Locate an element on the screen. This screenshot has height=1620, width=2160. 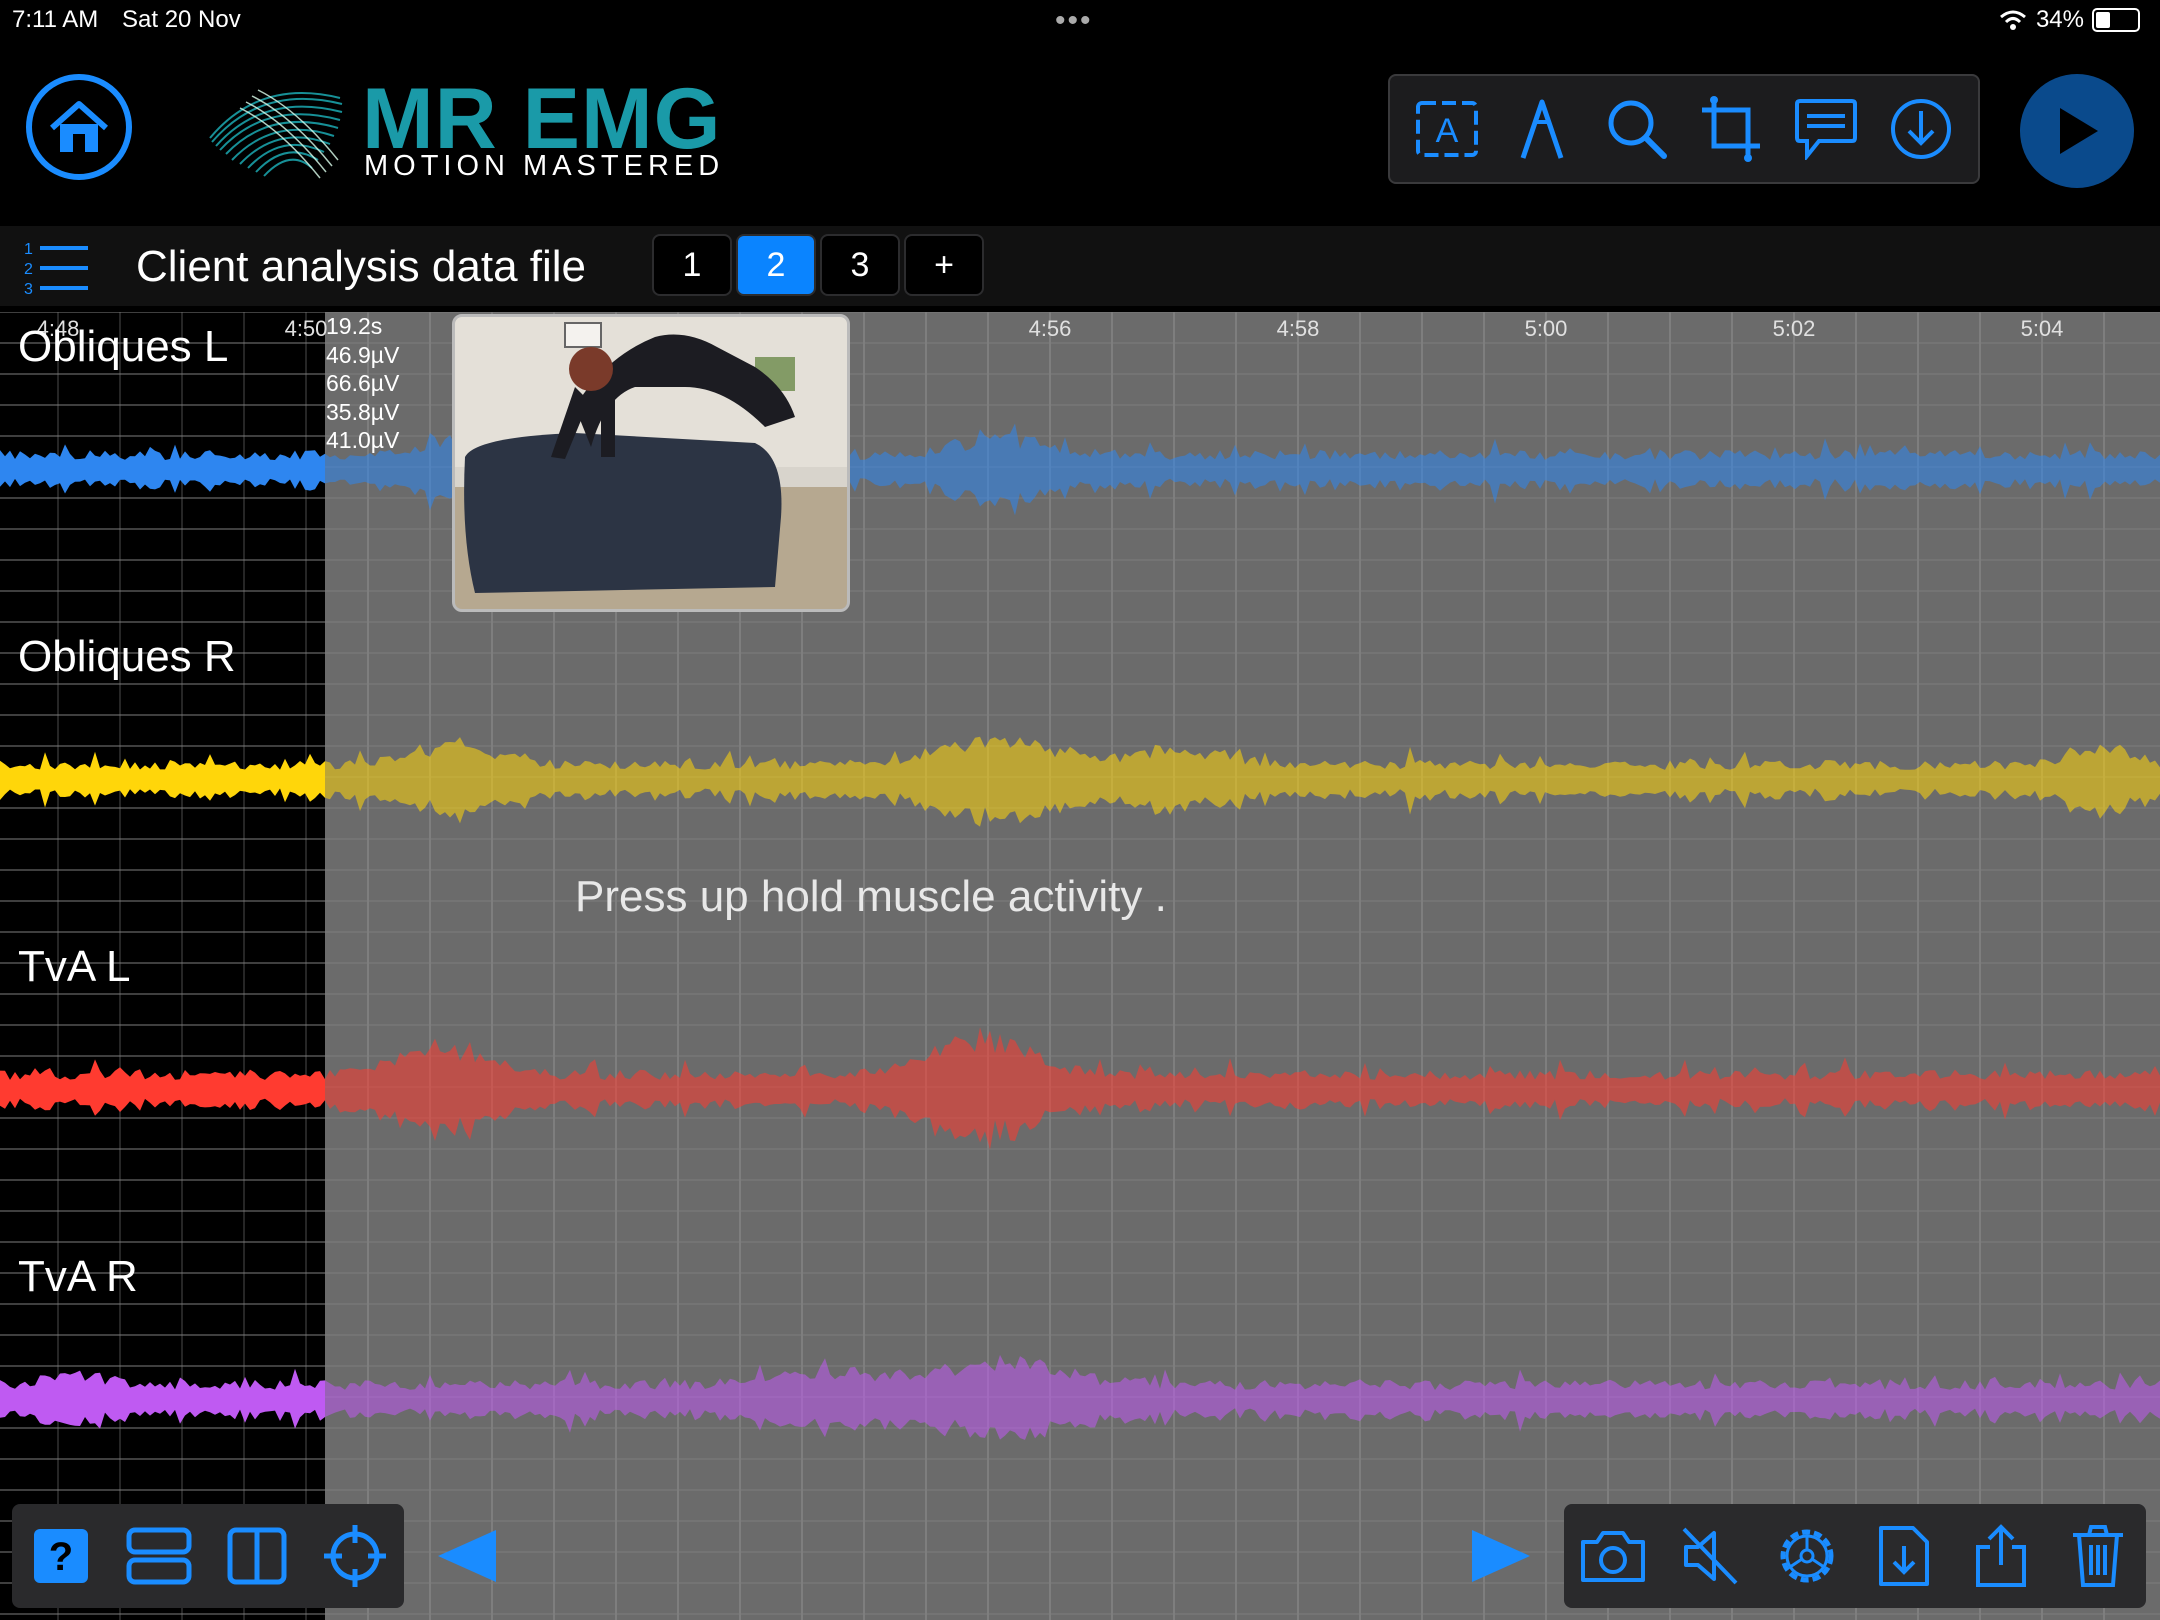
play-icon is located at coordinates (2079, 131).